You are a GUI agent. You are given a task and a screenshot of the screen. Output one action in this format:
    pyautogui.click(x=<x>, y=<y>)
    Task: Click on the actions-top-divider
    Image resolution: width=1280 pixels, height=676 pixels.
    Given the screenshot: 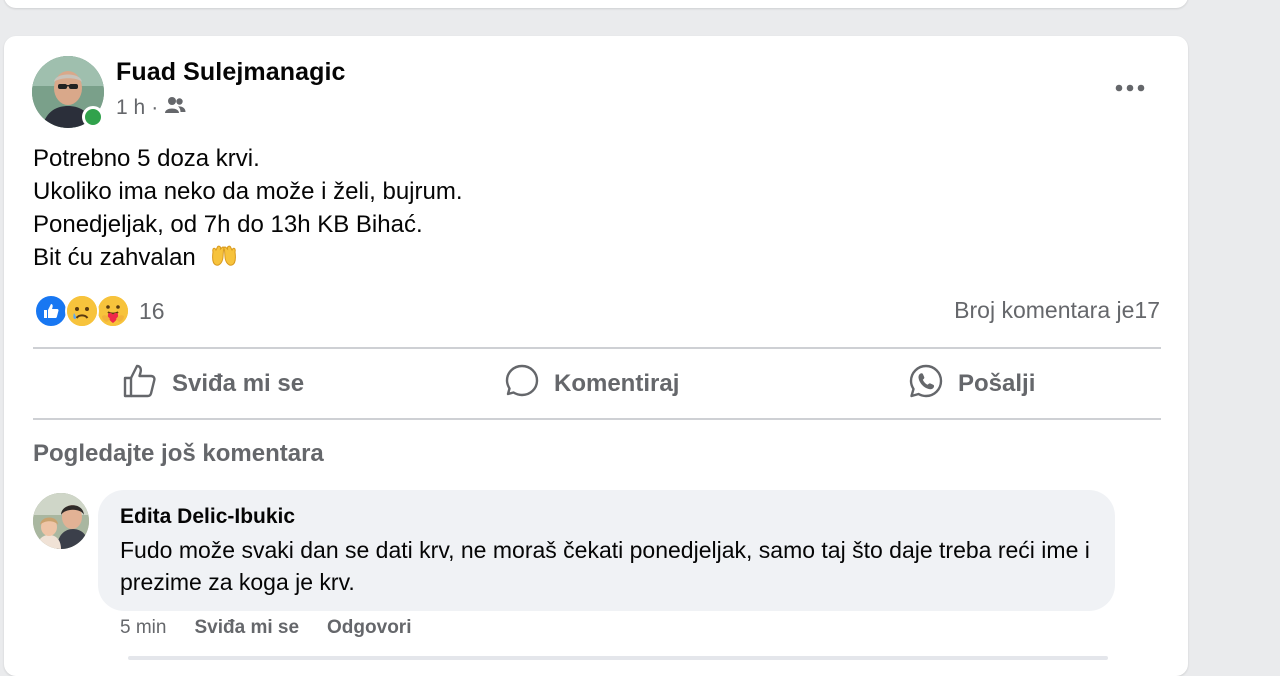 What is the action you would take?
    pyautogui.click(x=597, y=348)
    